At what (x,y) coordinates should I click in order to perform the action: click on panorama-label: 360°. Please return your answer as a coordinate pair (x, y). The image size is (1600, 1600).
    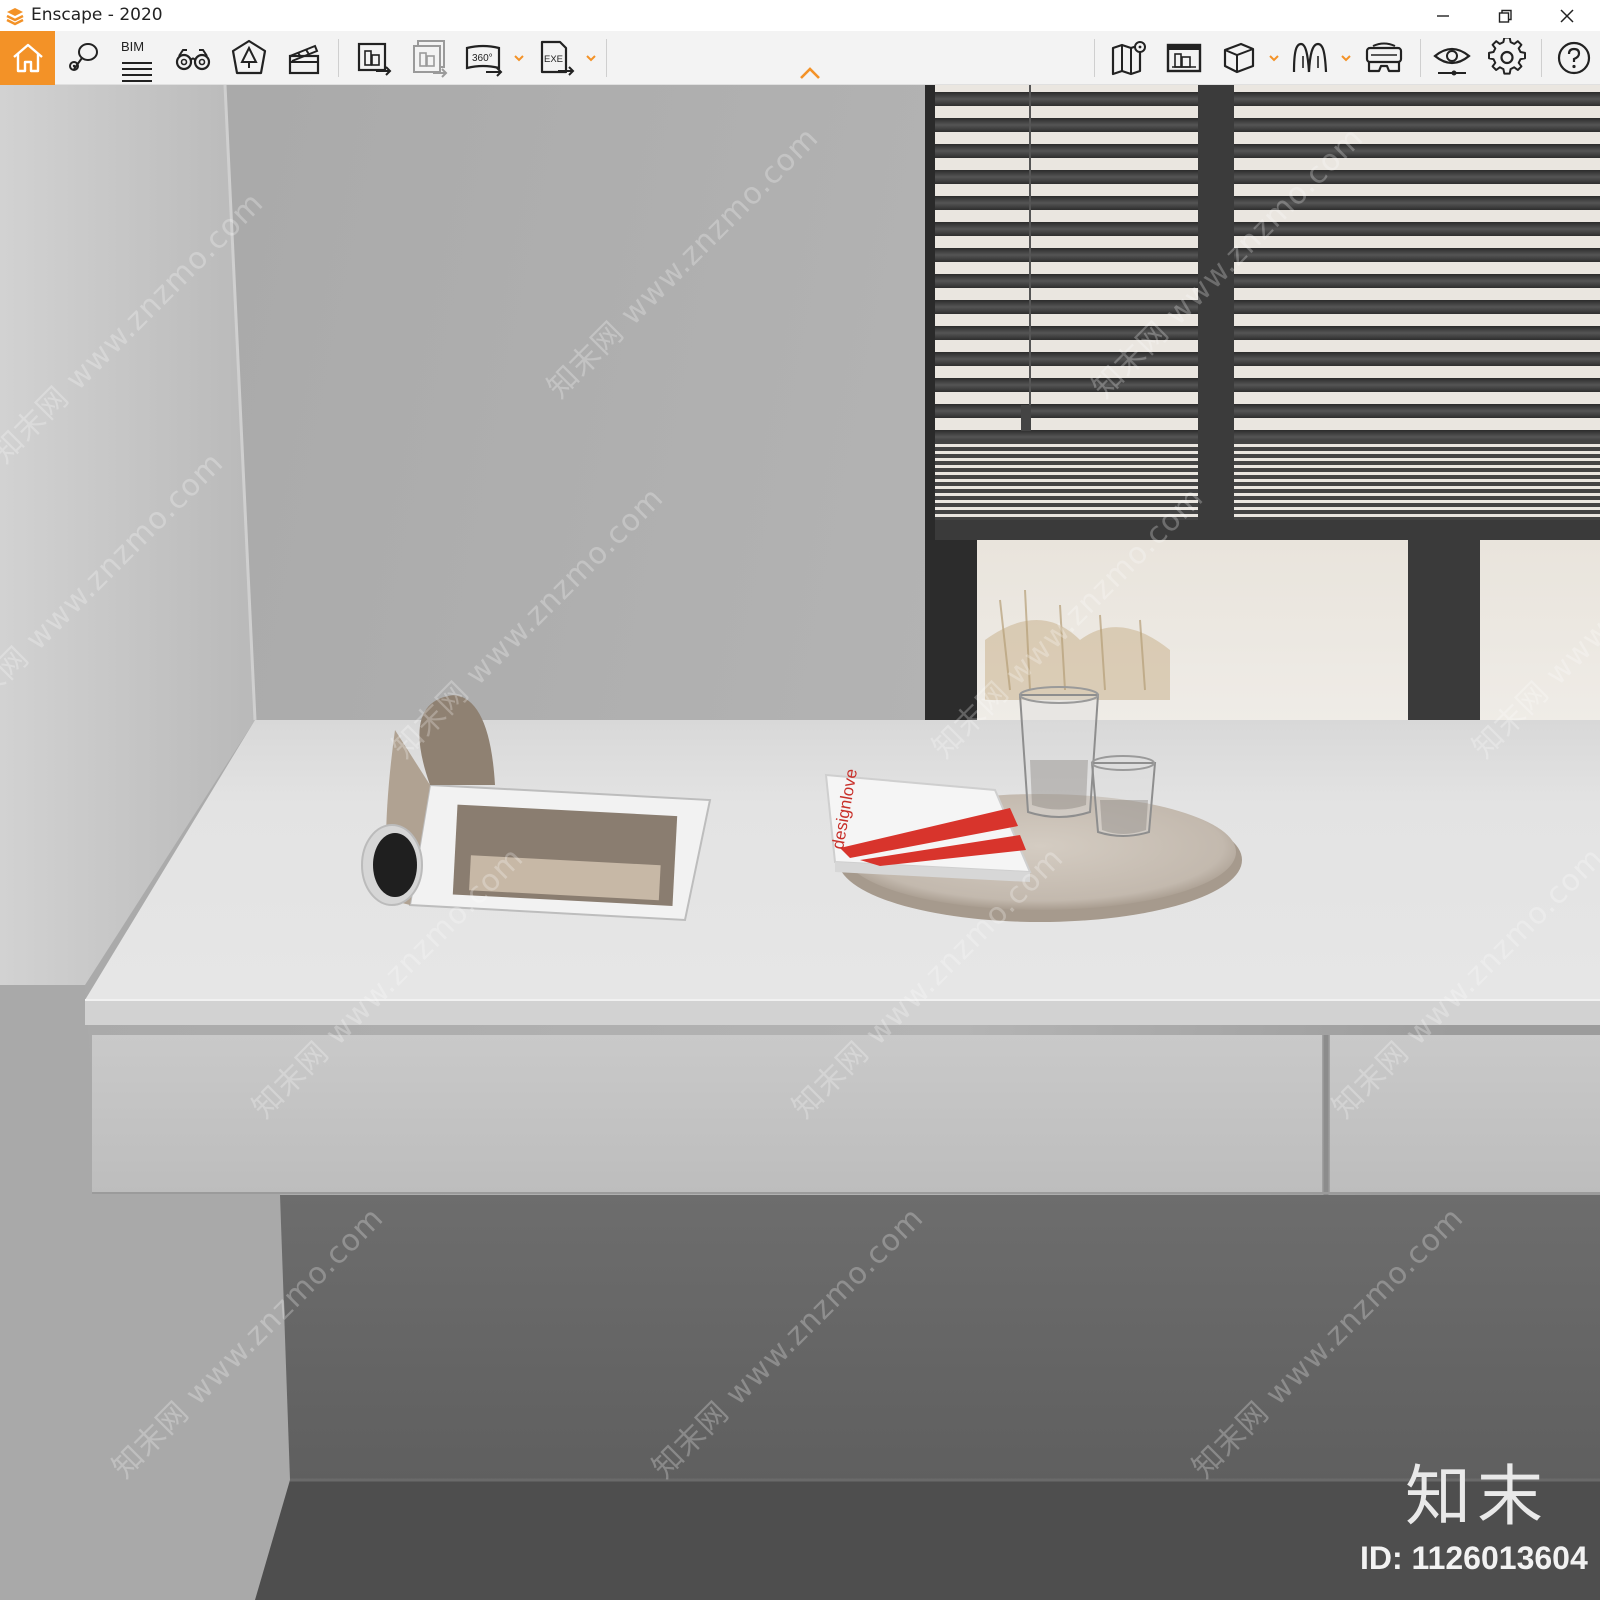
    Looking at the image, I should click on (482, 58).